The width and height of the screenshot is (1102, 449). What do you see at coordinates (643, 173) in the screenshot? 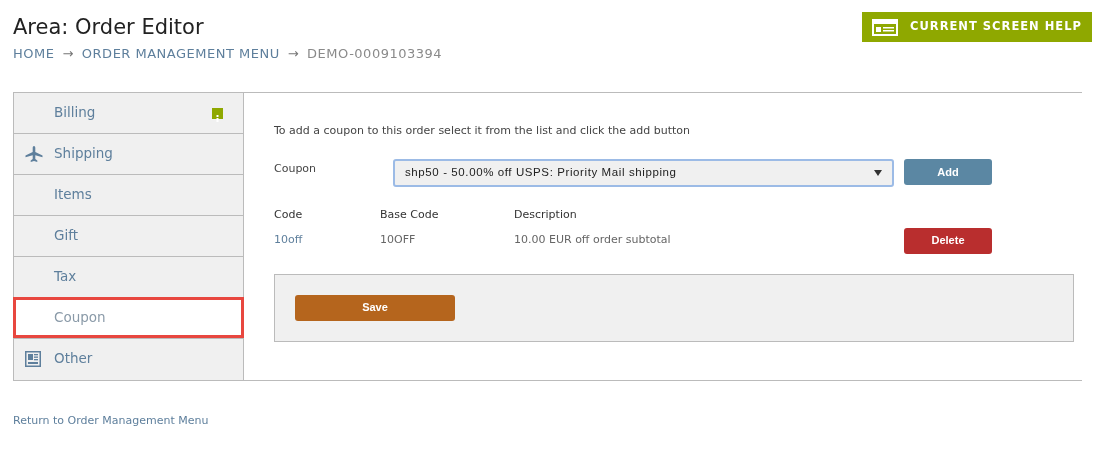
I see `coupon-select: shp50 - 50.00% off USPS: Priority Mail shipping` at bounding box center [643, 173].